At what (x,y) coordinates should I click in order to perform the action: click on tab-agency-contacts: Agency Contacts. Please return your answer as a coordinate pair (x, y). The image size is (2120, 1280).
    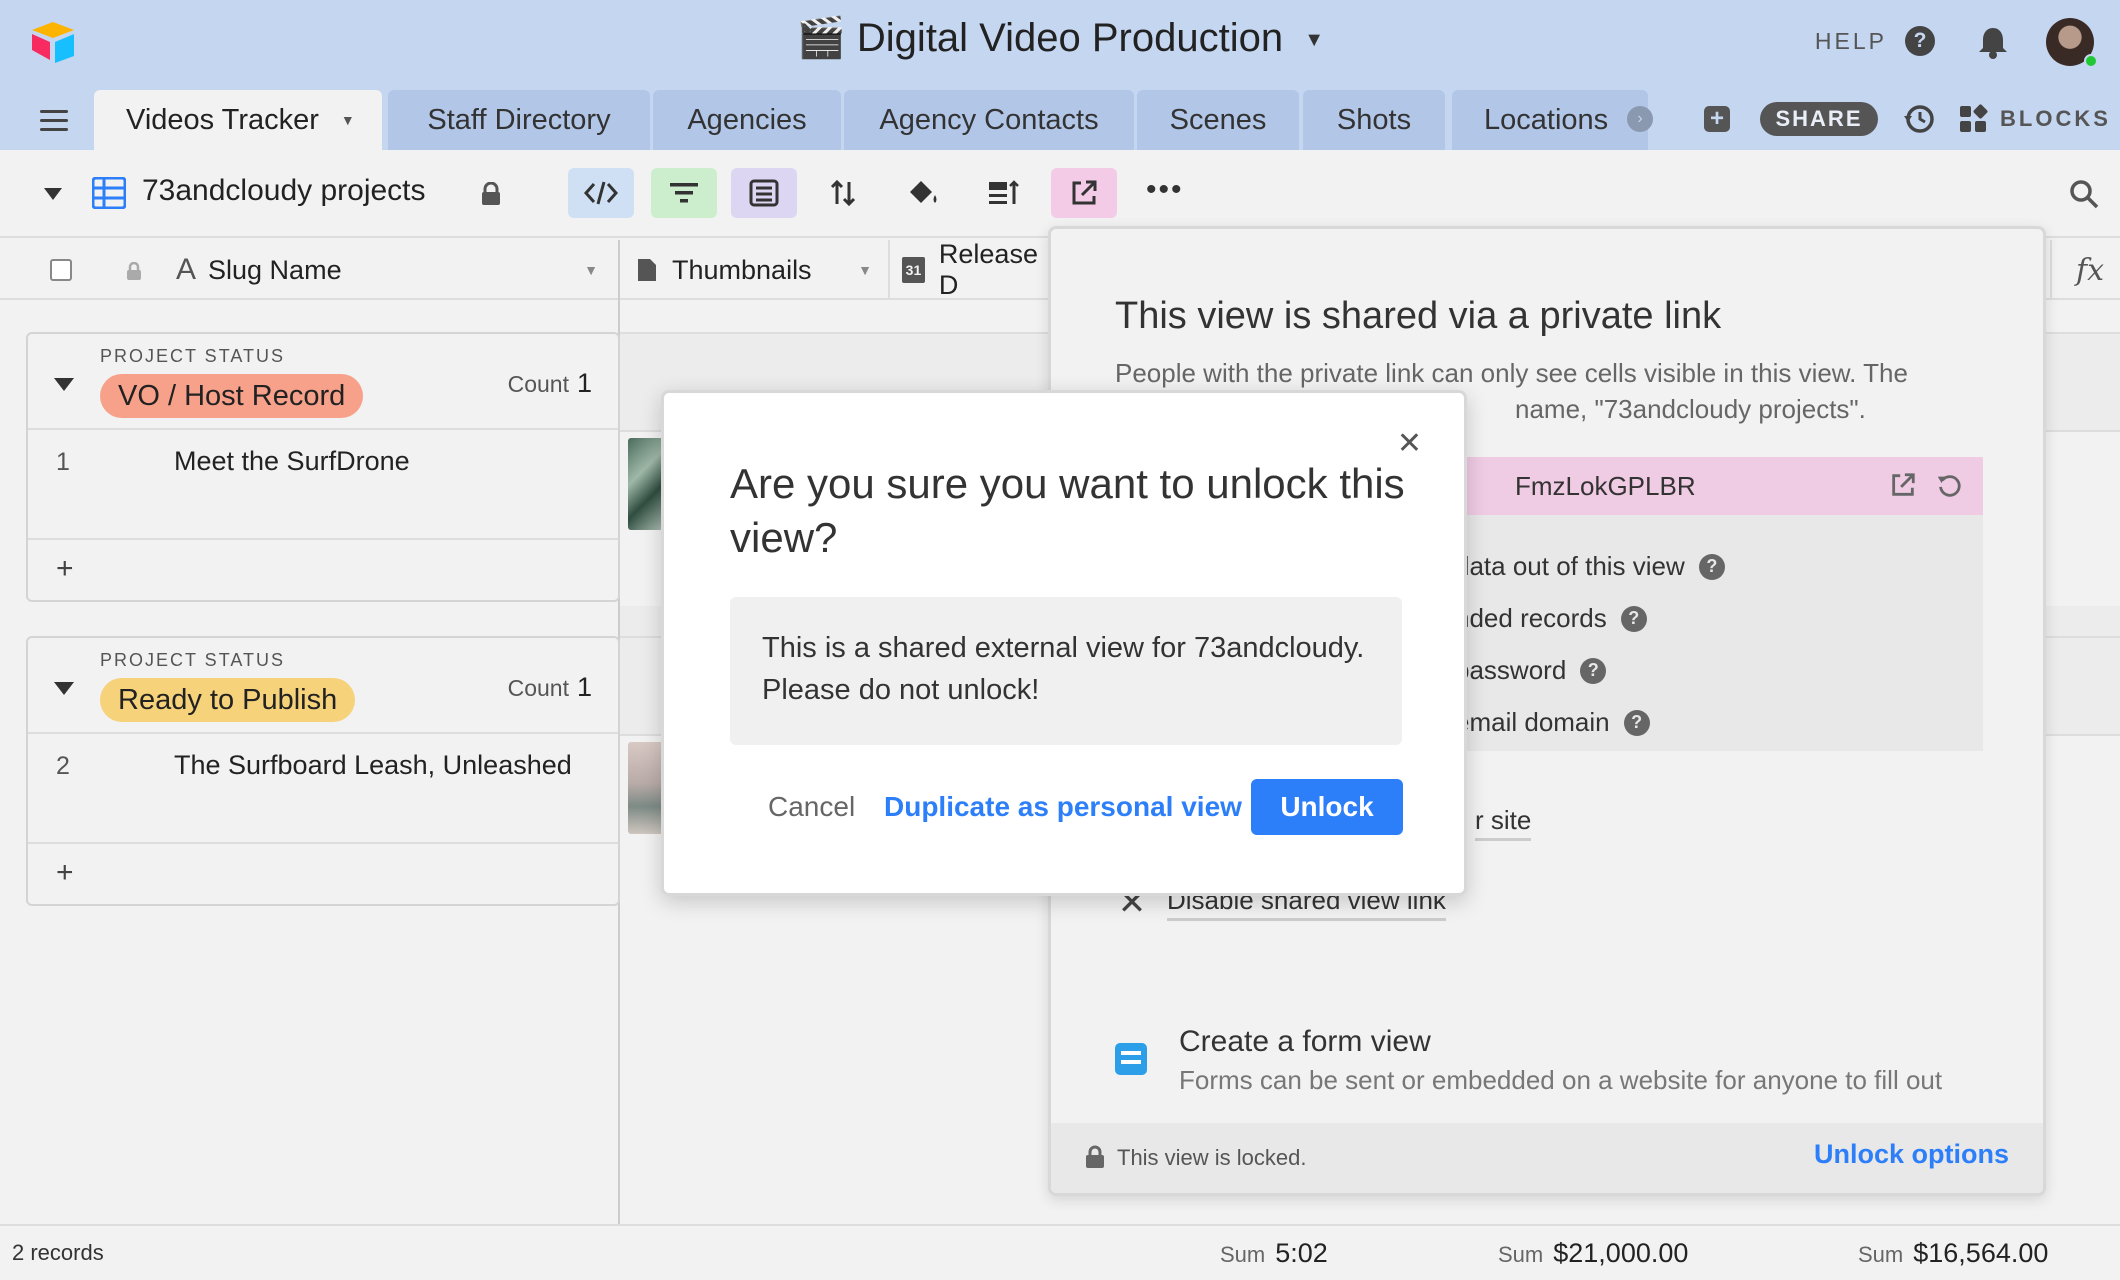
    Looking at the image, I should click on (989, 120).